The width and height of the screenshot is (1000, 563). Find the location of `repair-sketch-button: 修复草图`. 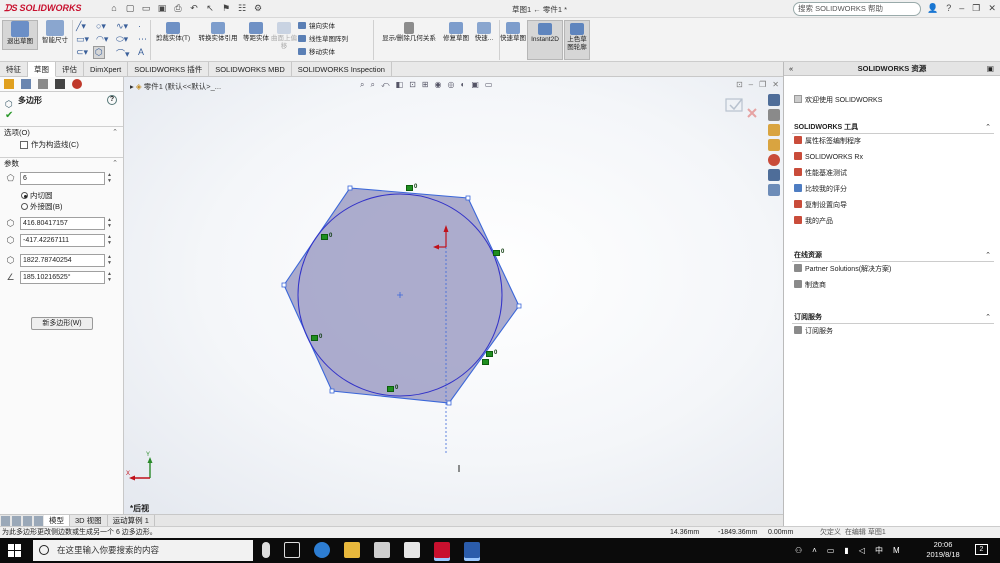

repair-sketch-button: 修复草图 is located at coordinates (456, 32).